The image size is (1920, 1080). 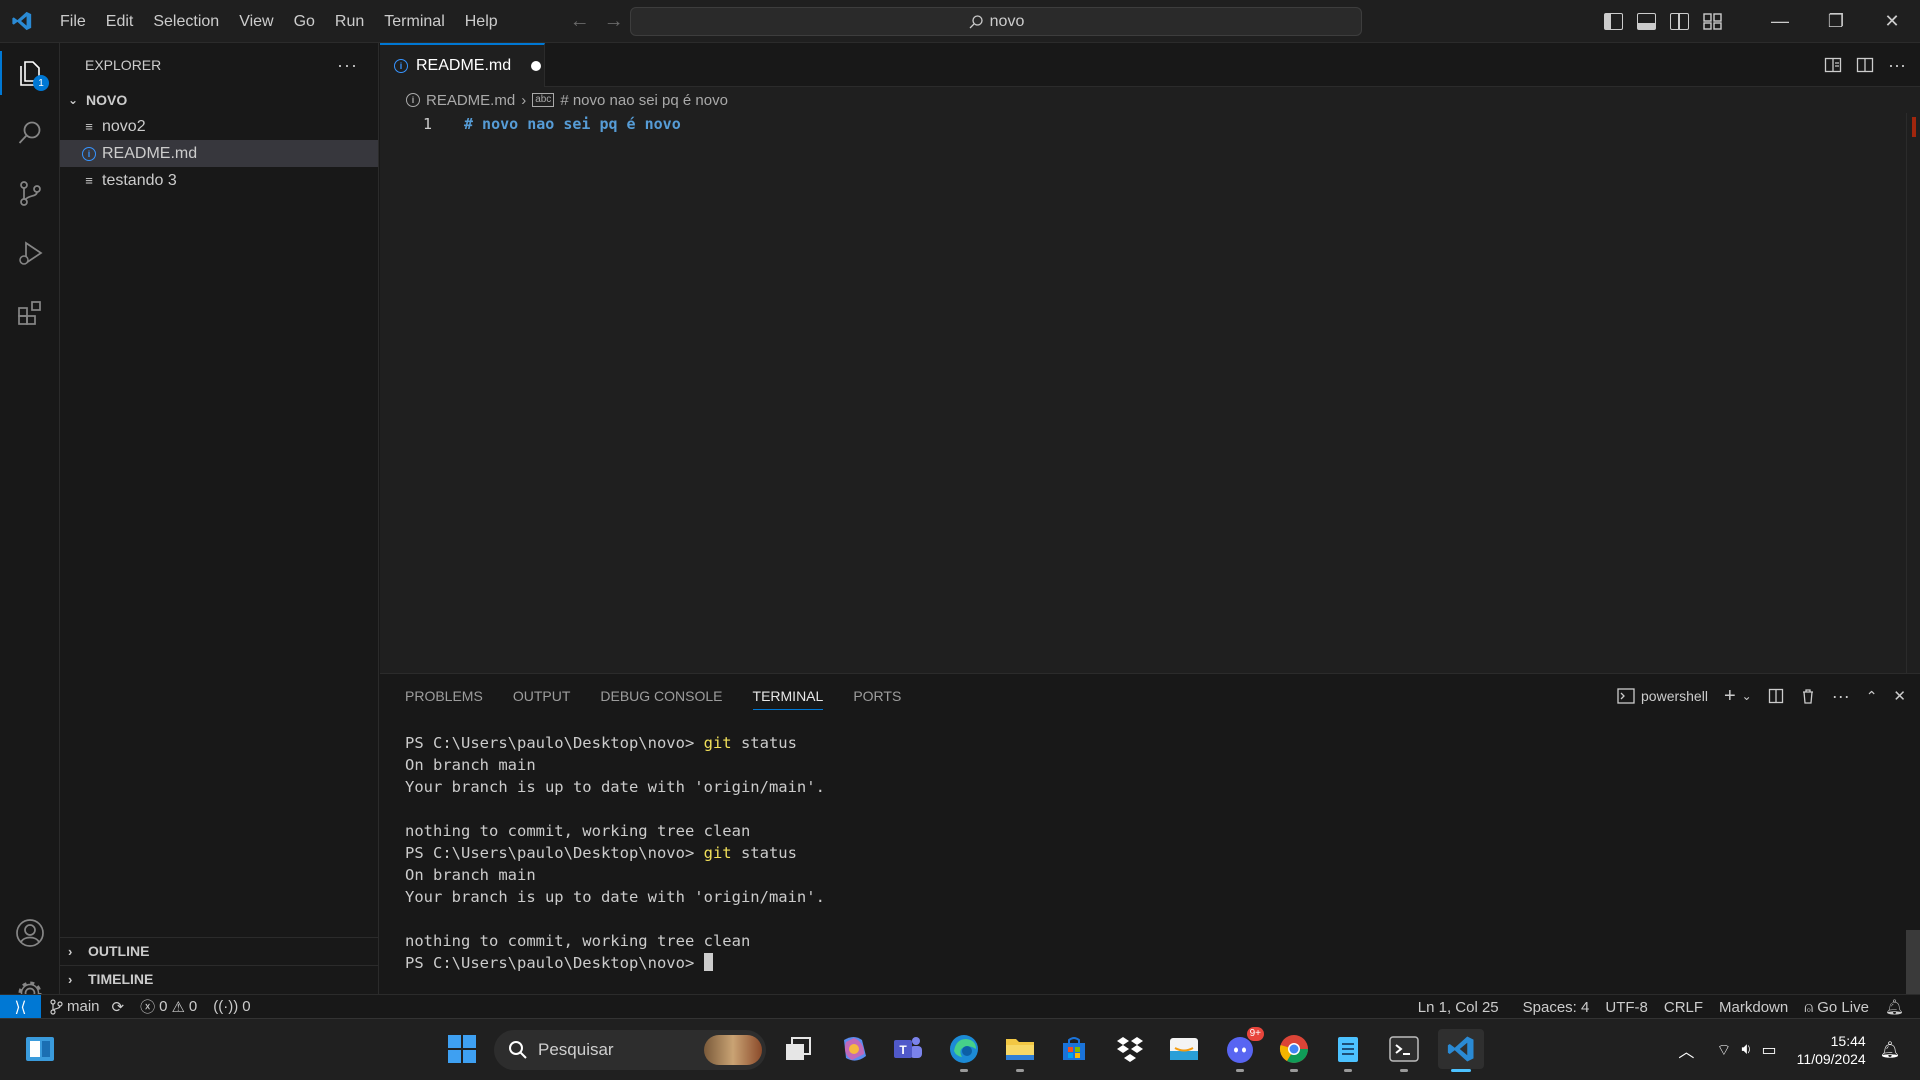 I want to click on customize-layout-icon, so click(x=1712, y=21).